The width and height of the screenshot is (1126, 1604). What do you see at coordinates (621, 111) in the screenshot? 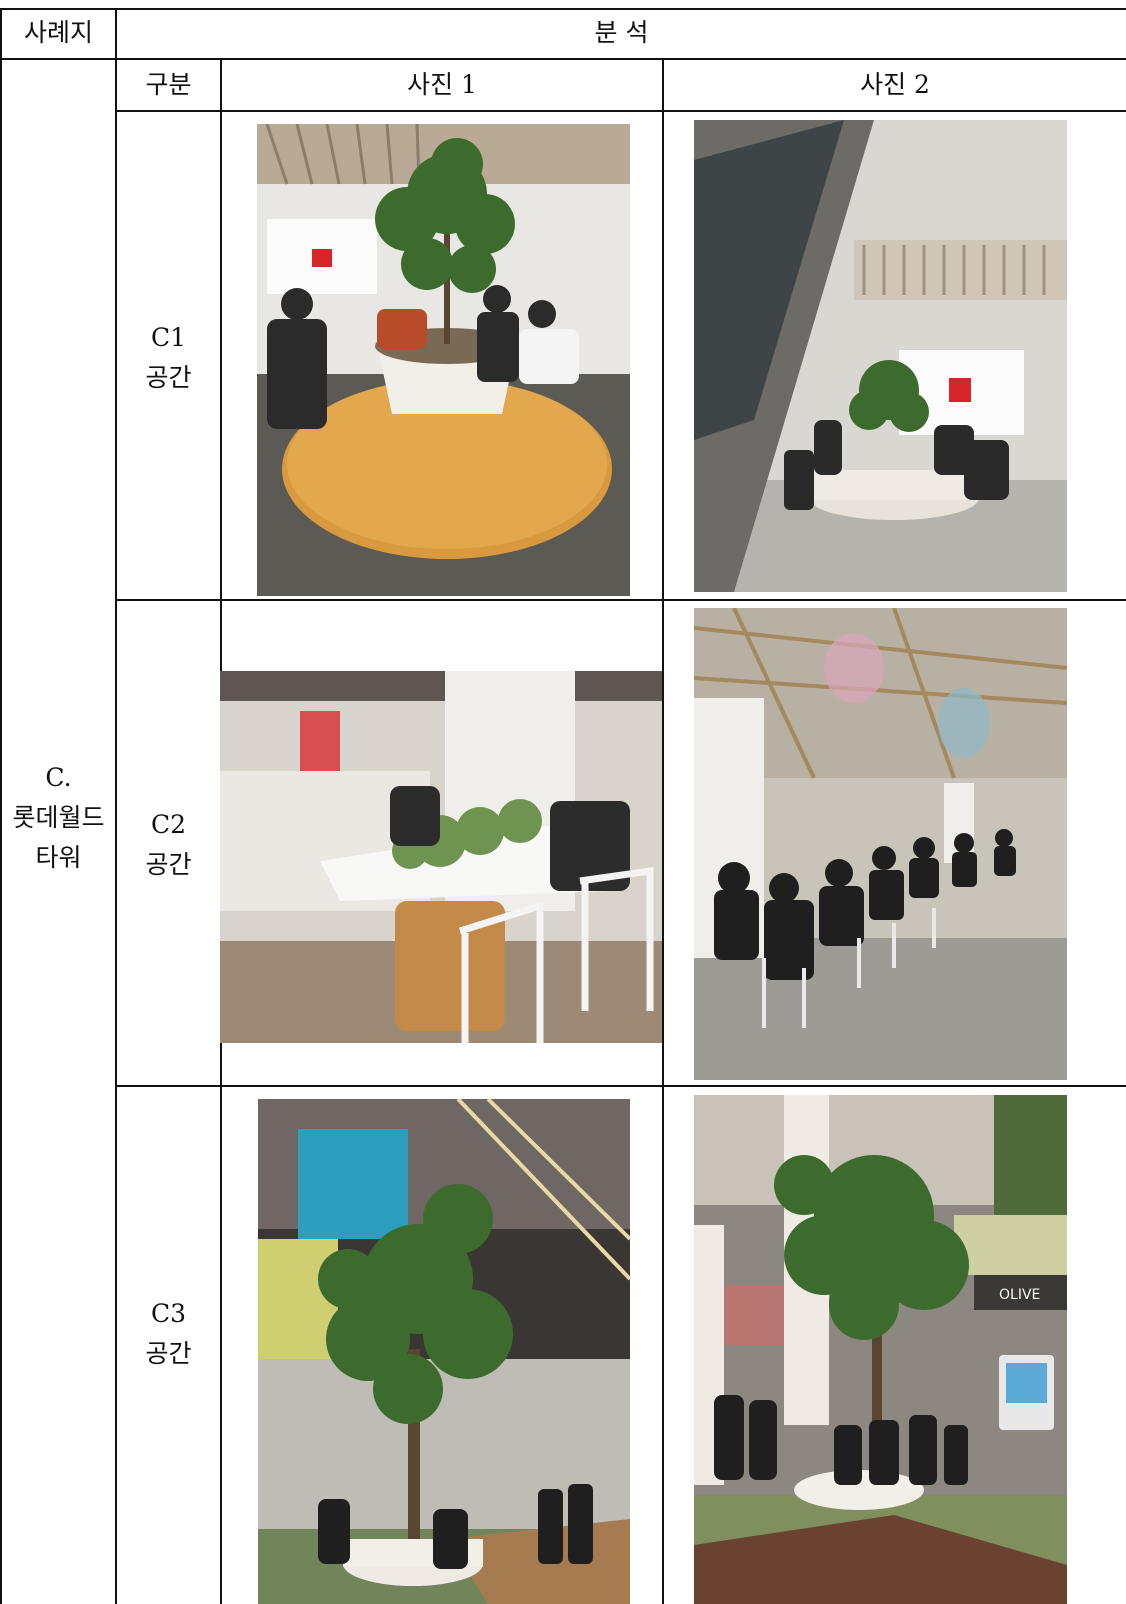
I see `table-border-subheader-bottom` at bounding box center [621, 111].